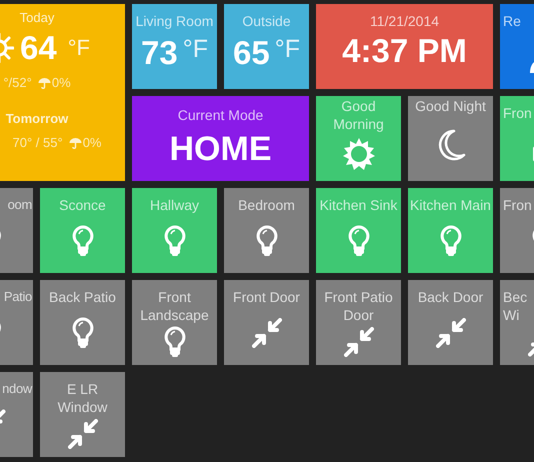  I want to click on tile-label: Bedroom, so click(266, 205).